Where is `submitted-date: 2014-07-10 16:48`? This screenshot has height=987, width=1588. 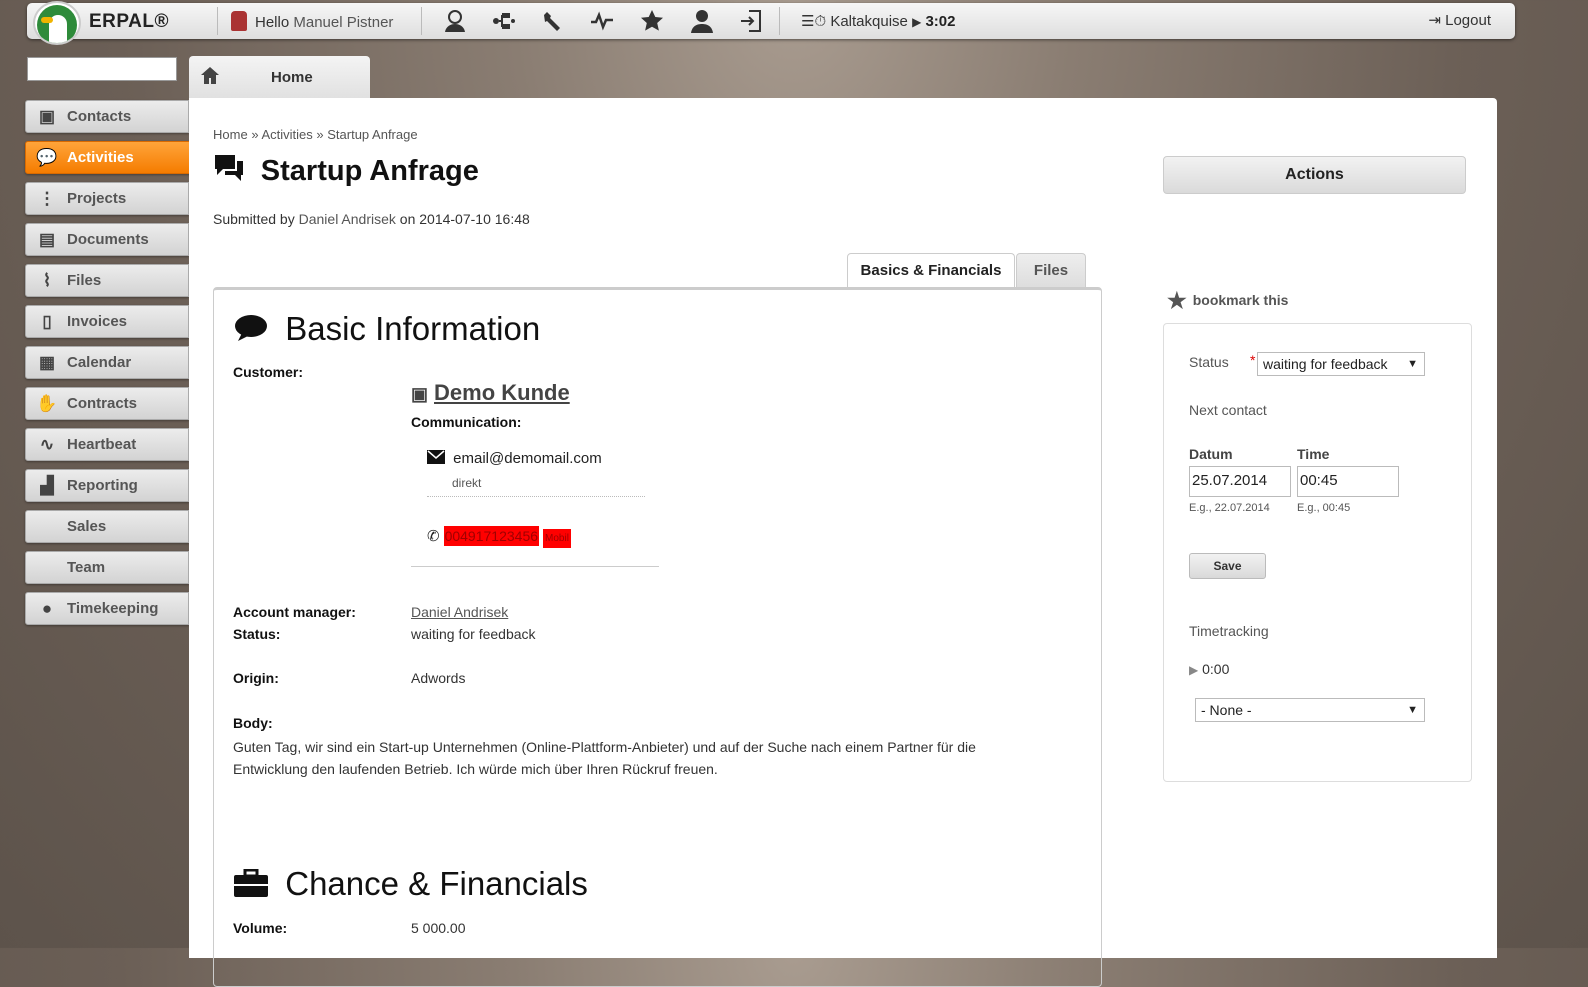 submitted-date: 2014-07-10 16:48 is located at coordinates (474, 219).